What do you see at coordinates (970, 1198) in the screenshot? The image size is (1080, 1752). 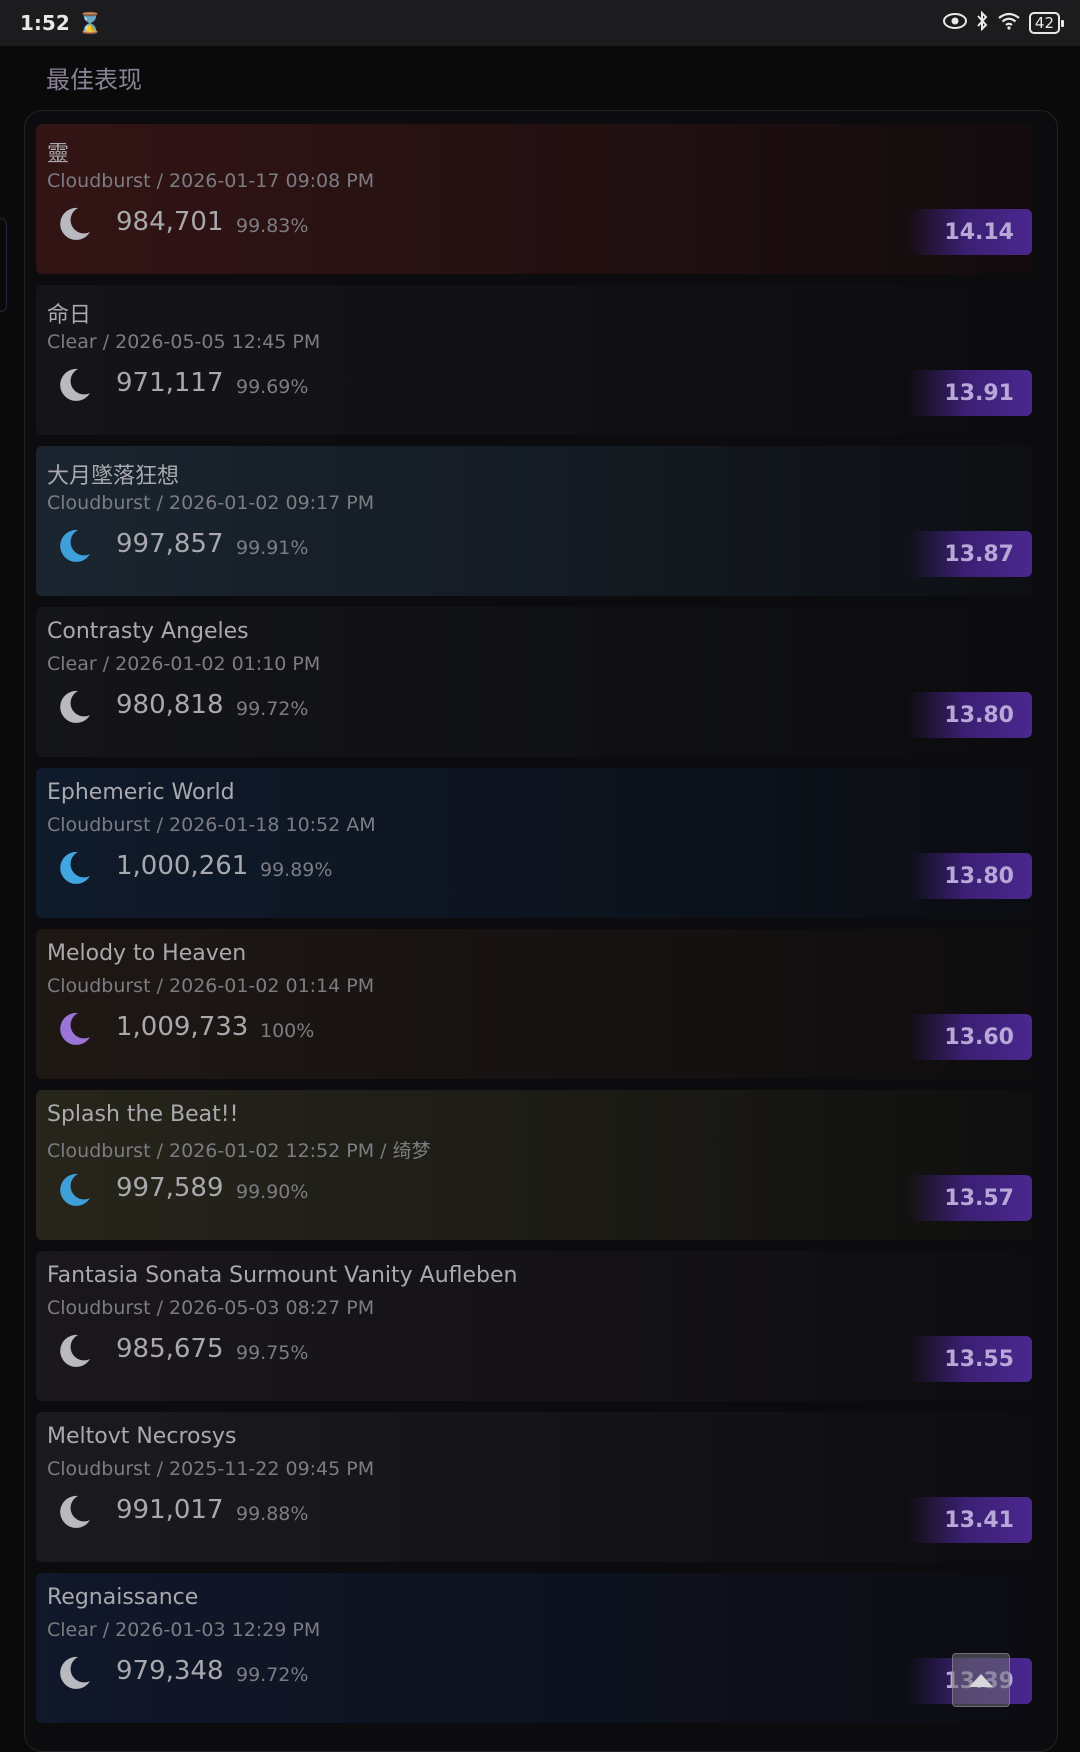 I see `record-rating-badge: 13.57` at bounding box center [970, 1198].